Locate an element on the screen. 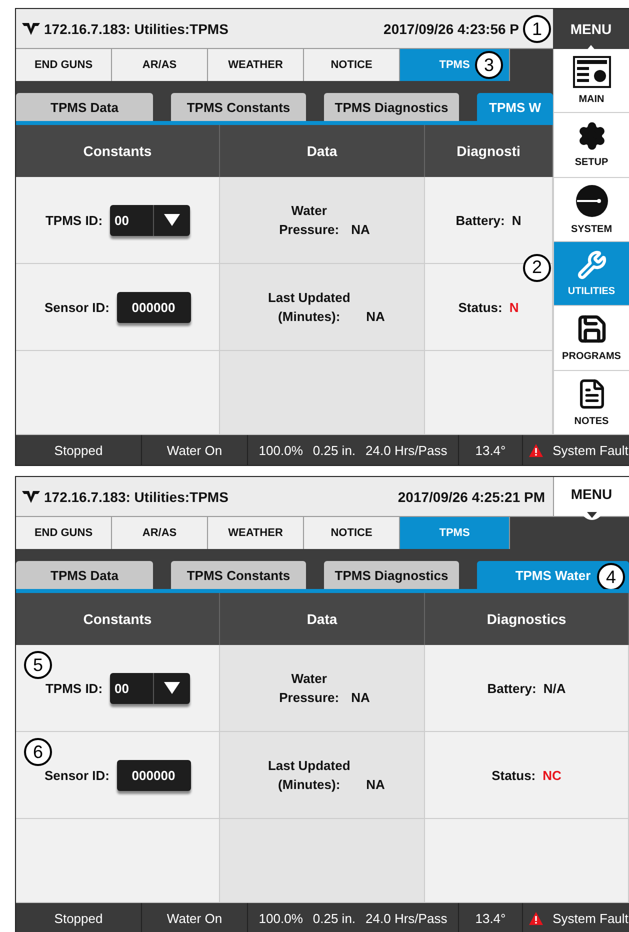 This screenshot has width=629, height=932. menu-item: NOTES is located at coordinates (591, 402).